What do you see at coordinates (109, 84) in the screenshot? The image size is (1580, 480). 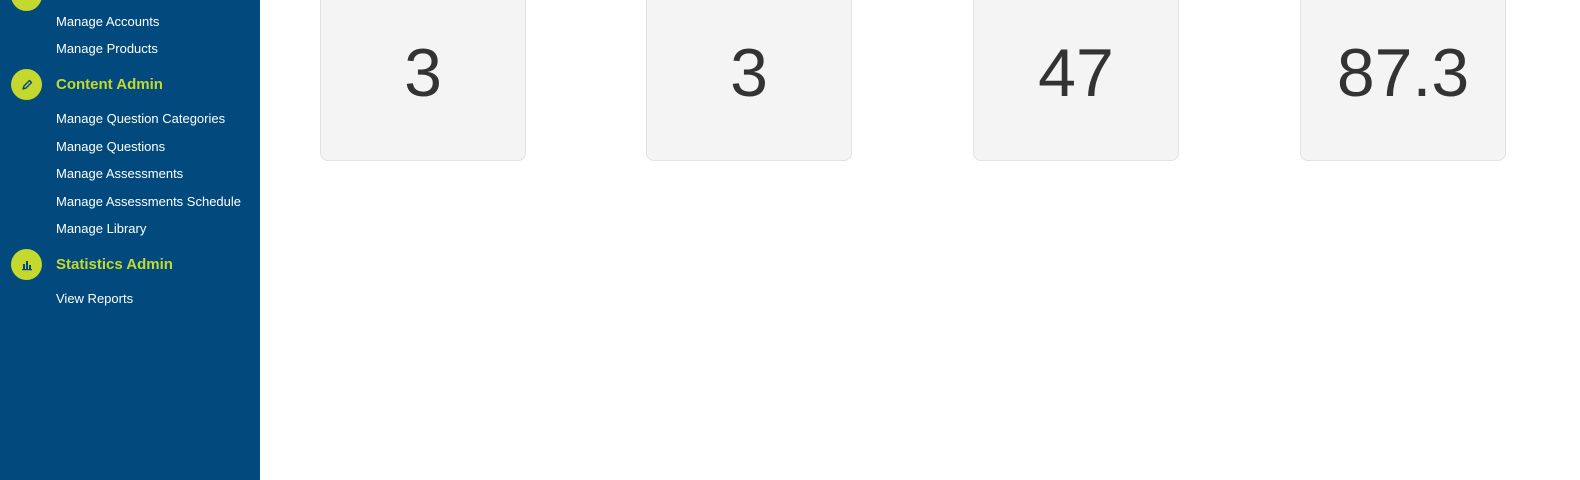 I see `section-title-content-admin: Content Admin` at bounding box center [109, 84].